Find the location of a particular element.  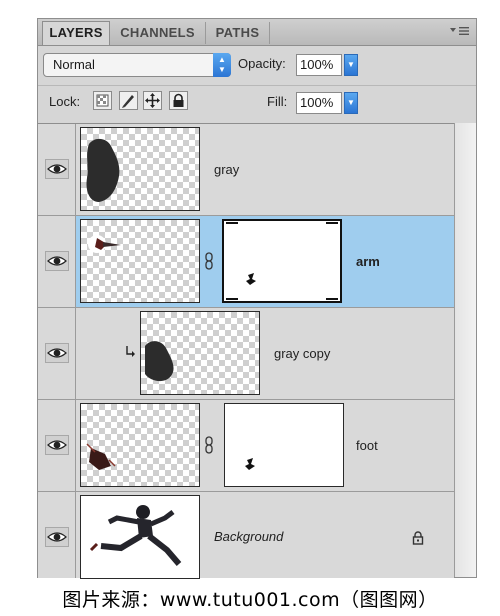

clipping-mask-arrow-icon is located at coordinates (130, 352).